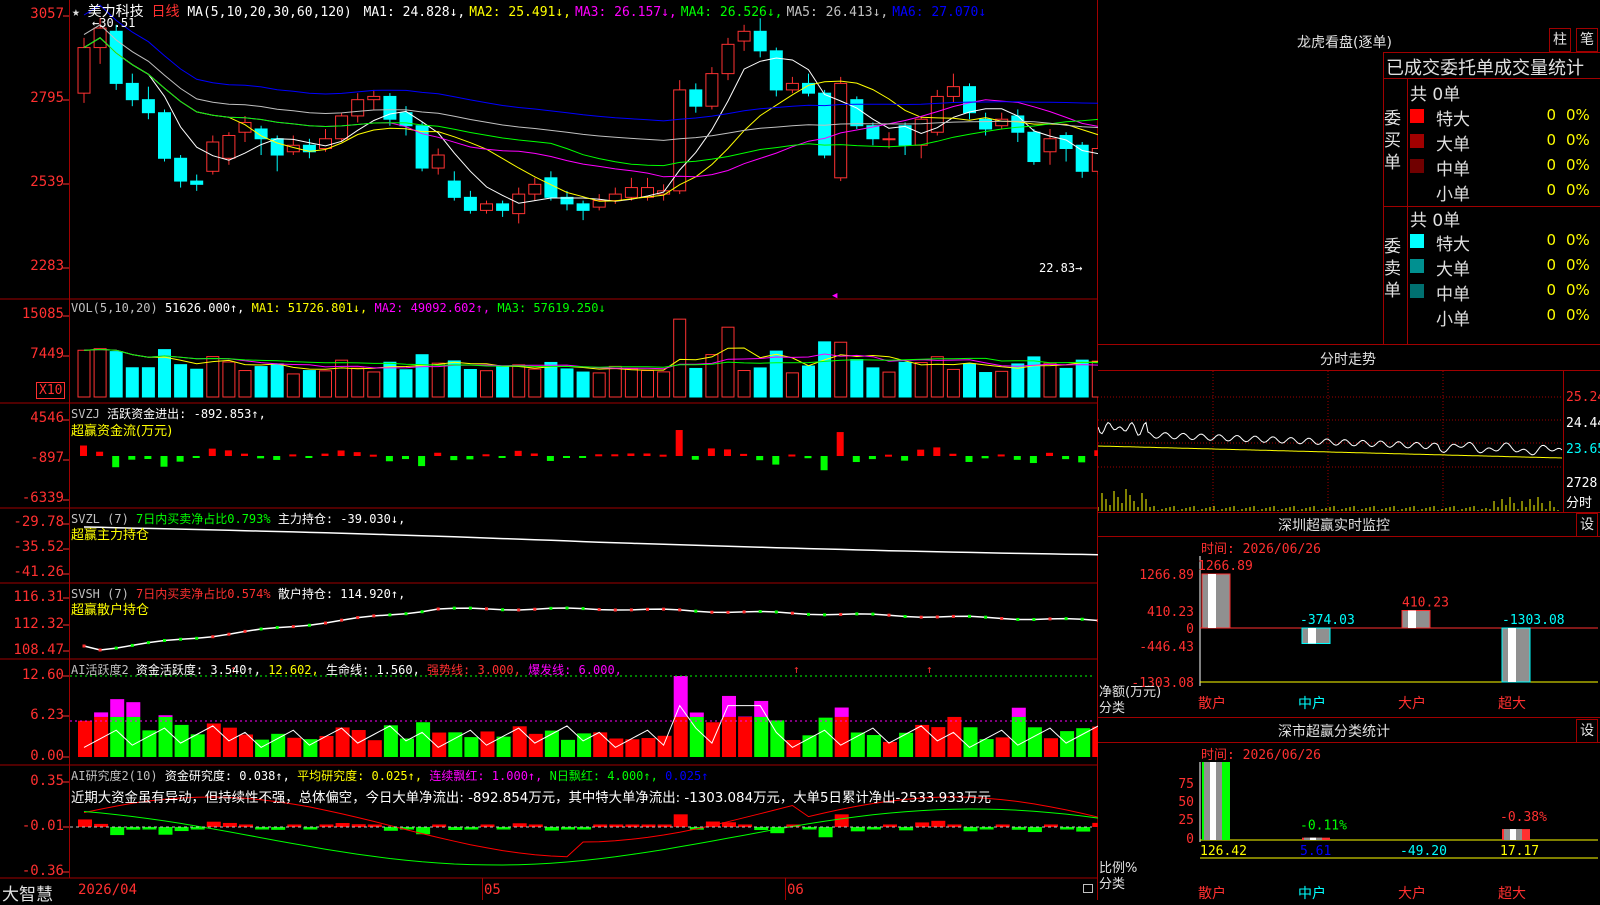 The width and height of the screenshot is (1600, 905). I want to click on monitor-axis-label: 1266.89, so click(1166, 575).